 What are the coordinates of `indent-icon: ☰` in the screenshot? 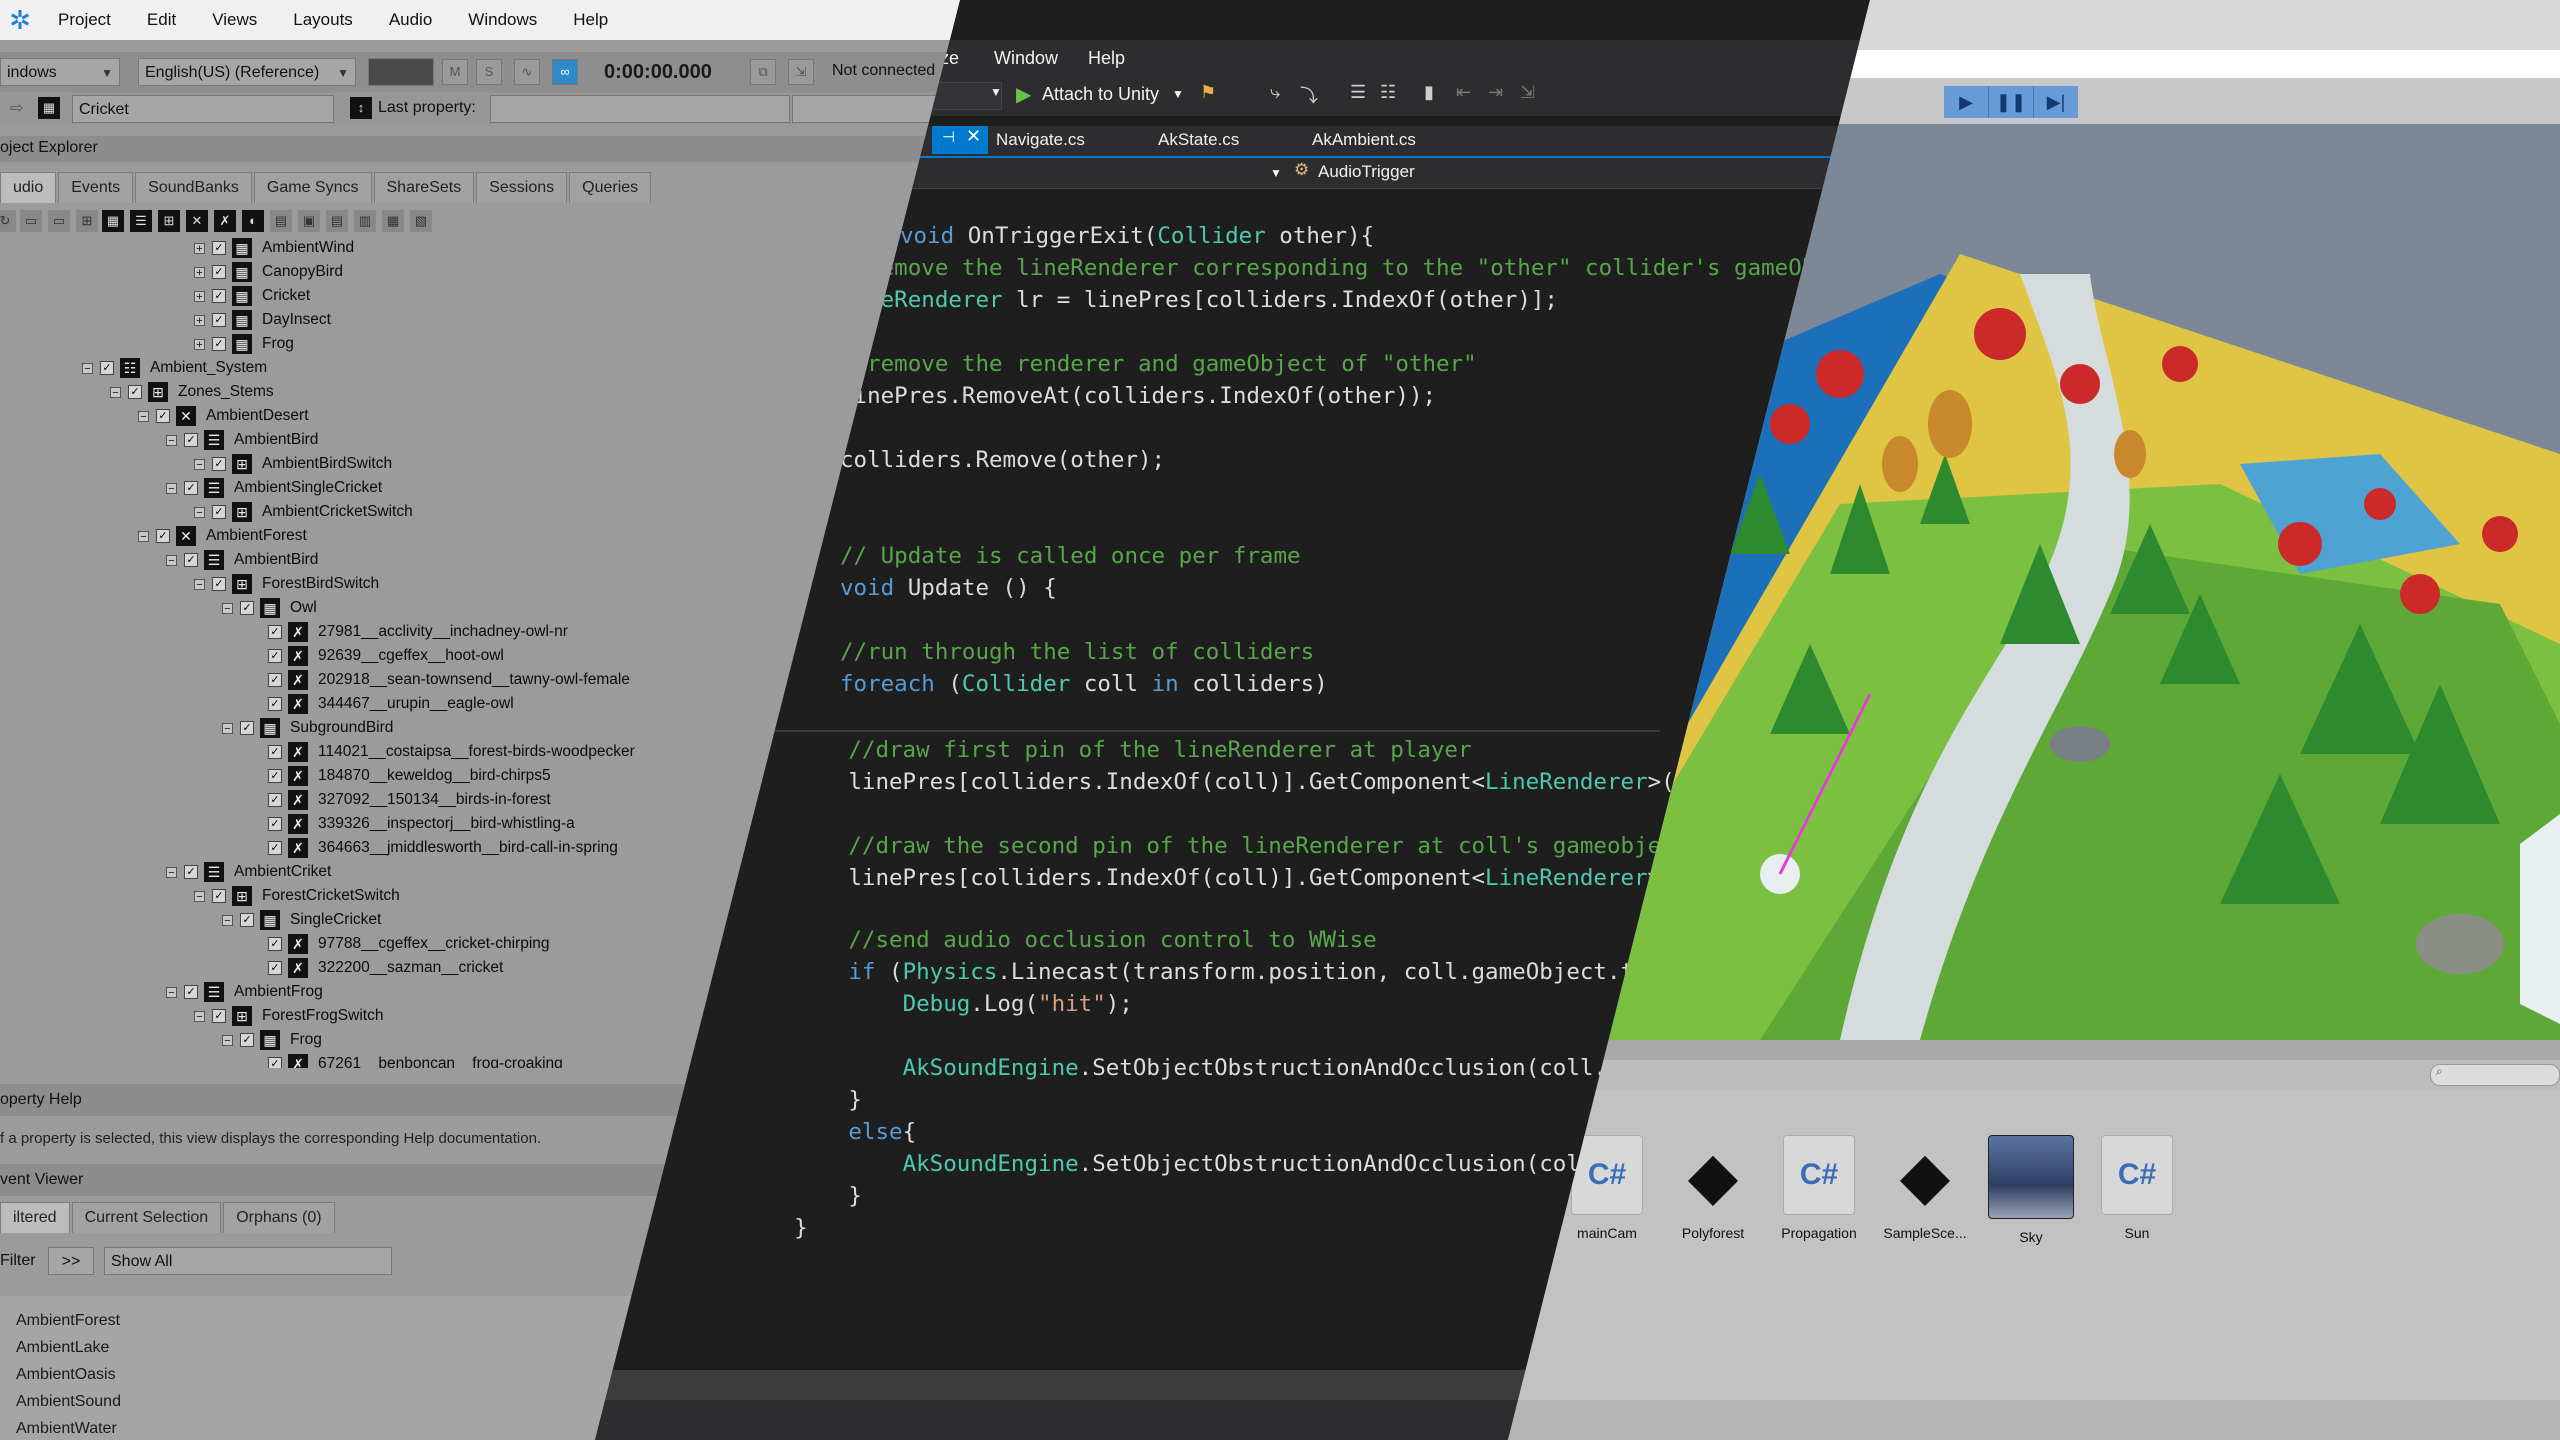 It's located at (1358, 92).